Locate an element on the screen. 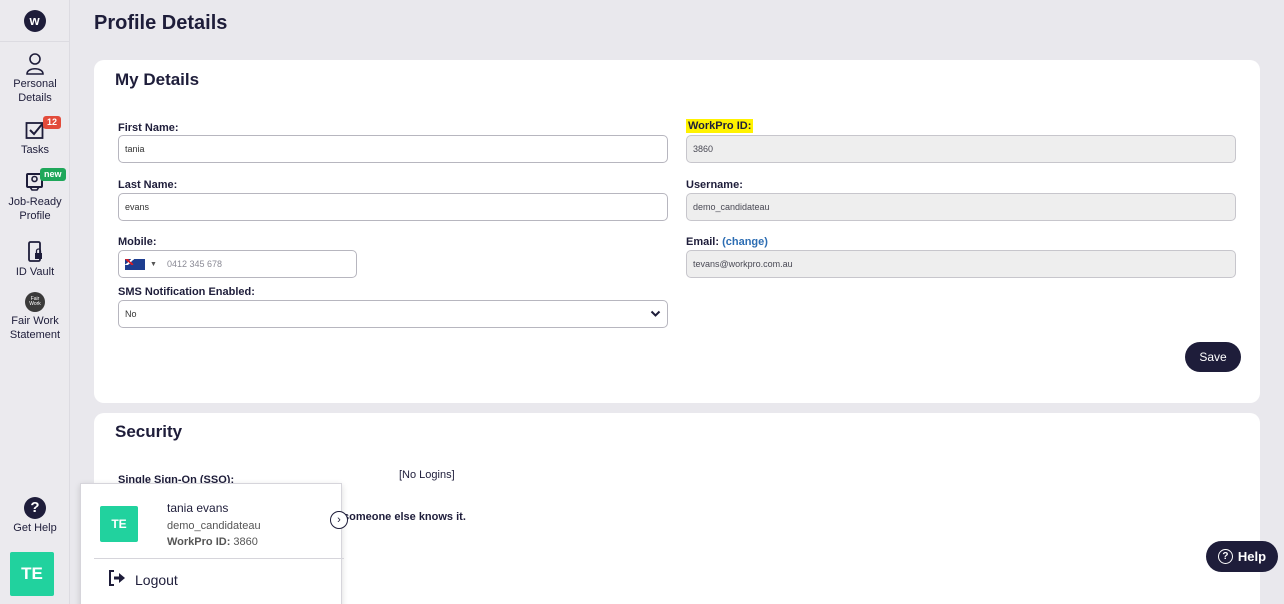  chevron-right-icon: › is located at coordinates (339, 520).